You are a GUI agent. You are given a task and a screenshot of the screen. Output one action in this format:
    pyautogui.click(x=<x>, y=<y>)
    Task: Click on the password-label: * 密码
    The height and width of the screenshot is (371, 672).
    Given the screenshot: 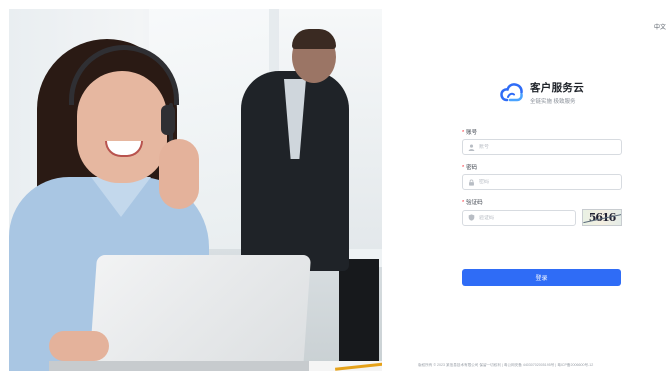 What is the action you would take?
    pyautogui.click(x=470, y=168)
    